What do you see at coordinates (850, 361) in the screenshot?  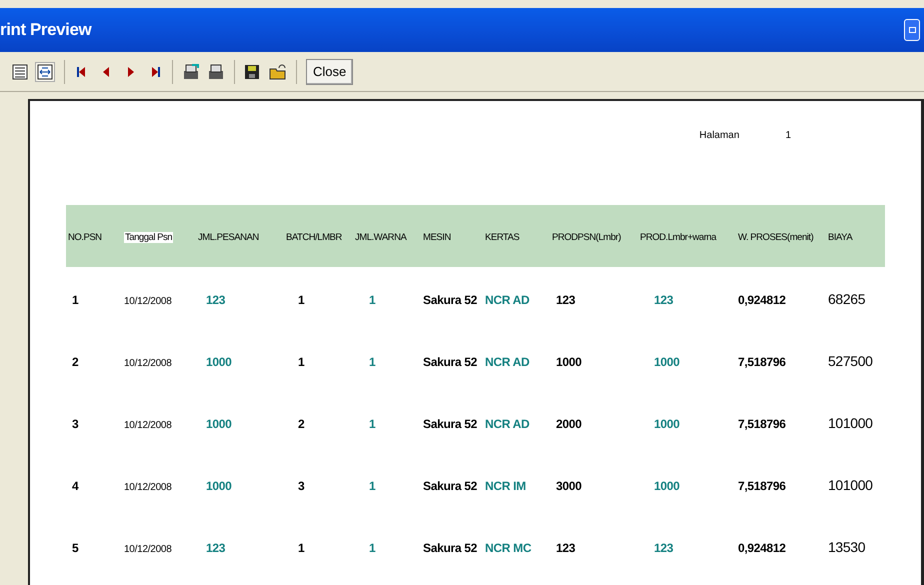 I see `table-cell-text: 527500` at bounding box center [850, 361].